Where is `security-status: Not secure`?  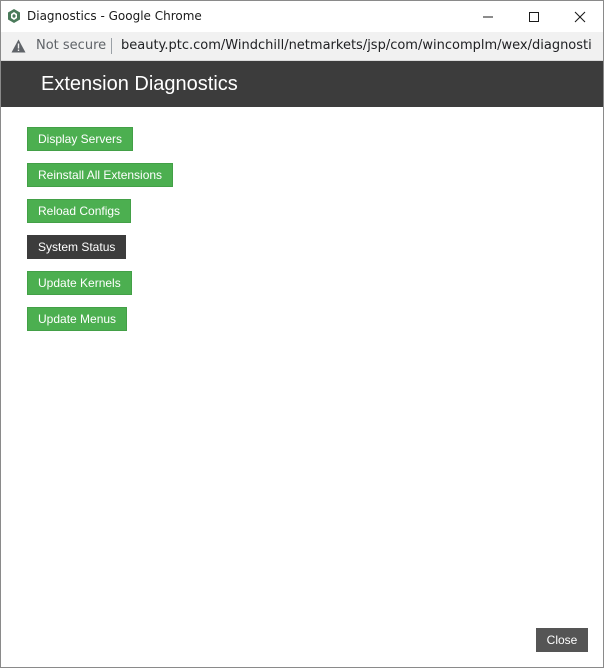 security-status: Not secure is located at coordinates (71, 45).